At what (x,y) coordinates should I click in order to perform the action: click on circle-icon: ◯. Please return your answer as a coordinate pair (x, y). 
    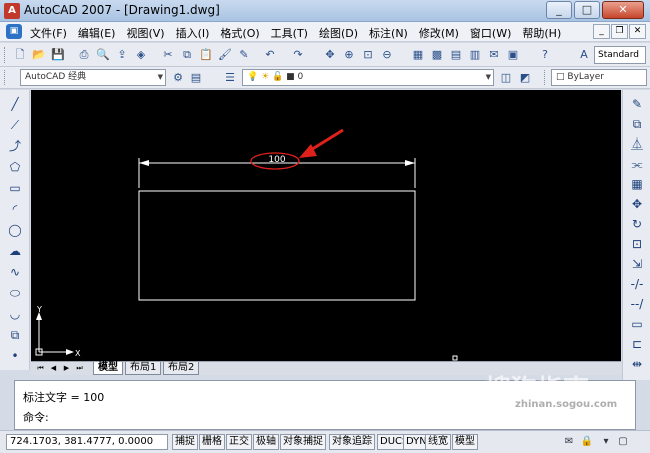
    Looking at the image, I should click on (15, 230).